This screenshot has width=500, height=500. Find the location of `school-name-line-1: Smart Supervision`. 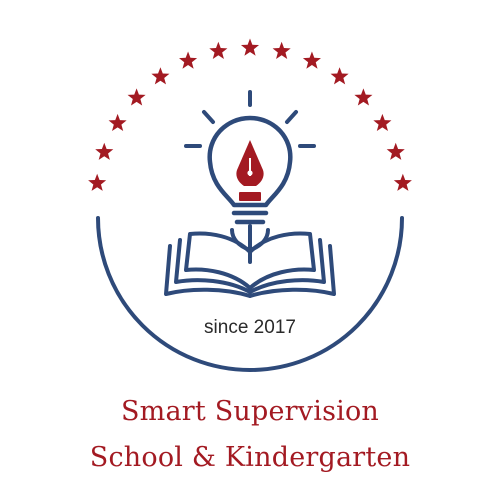

school-name-line-1: Smart Supervision is located at coordinates (249, 411).